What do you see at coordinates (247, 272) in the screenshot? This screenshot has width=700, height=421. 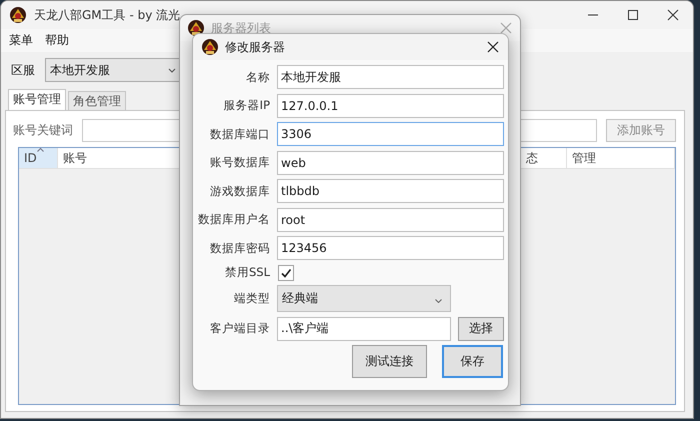 I see `field-label: 禁用SSL` at bounding box center [247, 272].